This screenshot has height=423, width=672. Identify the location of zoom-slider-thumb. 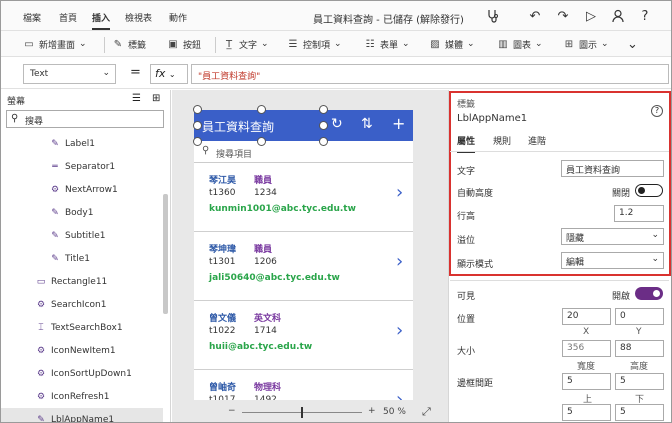
(302, 412).